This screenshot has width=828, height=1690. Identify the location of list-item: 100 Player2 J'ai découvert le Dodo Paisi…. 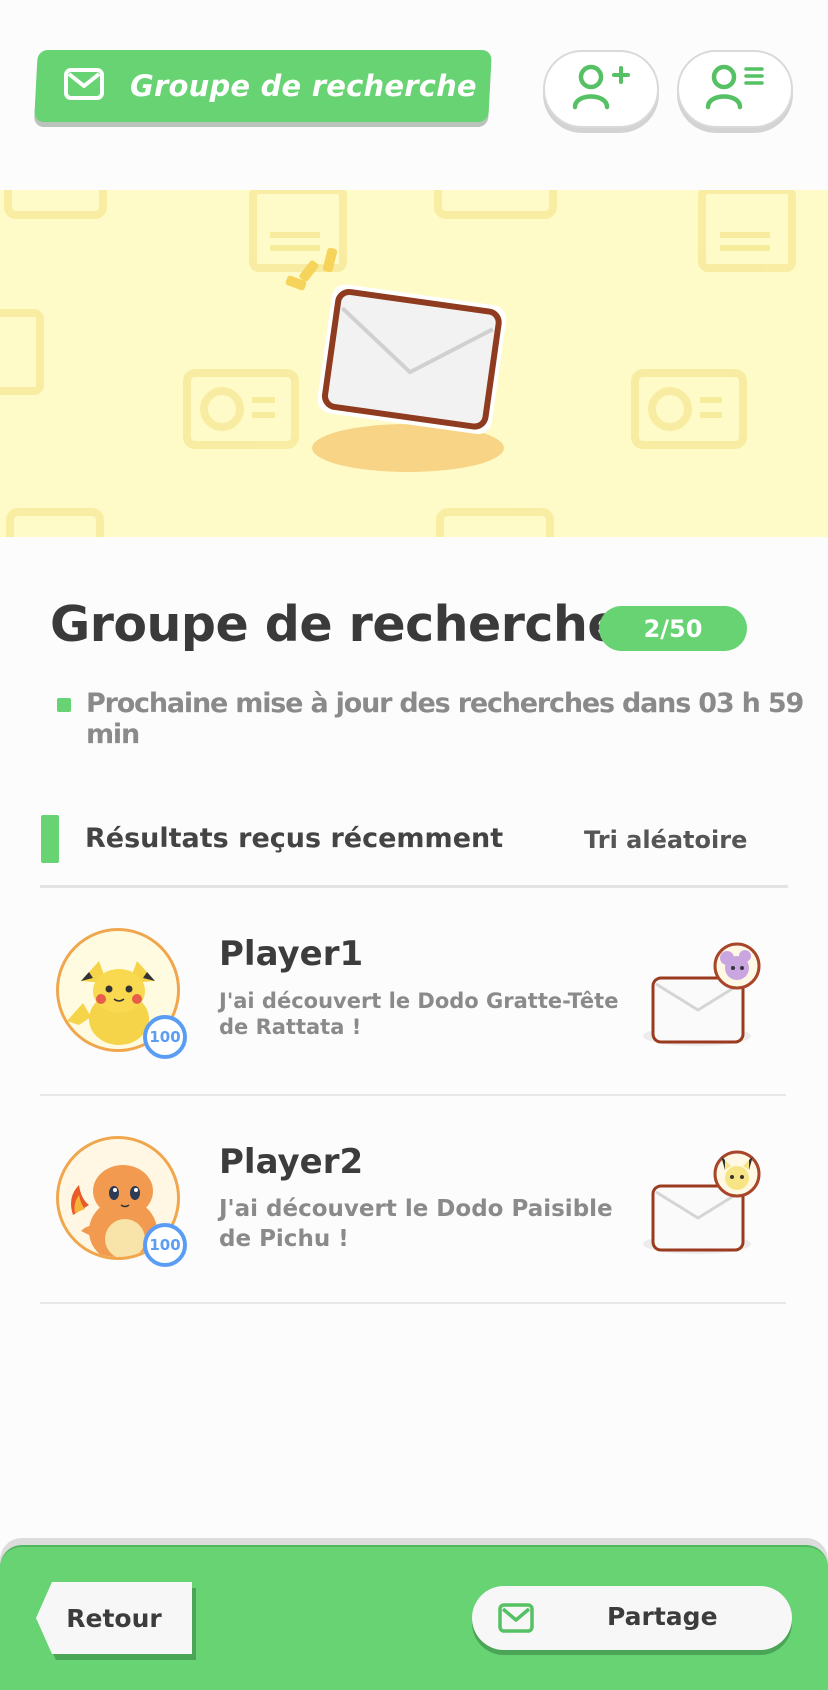
(413, 1200).